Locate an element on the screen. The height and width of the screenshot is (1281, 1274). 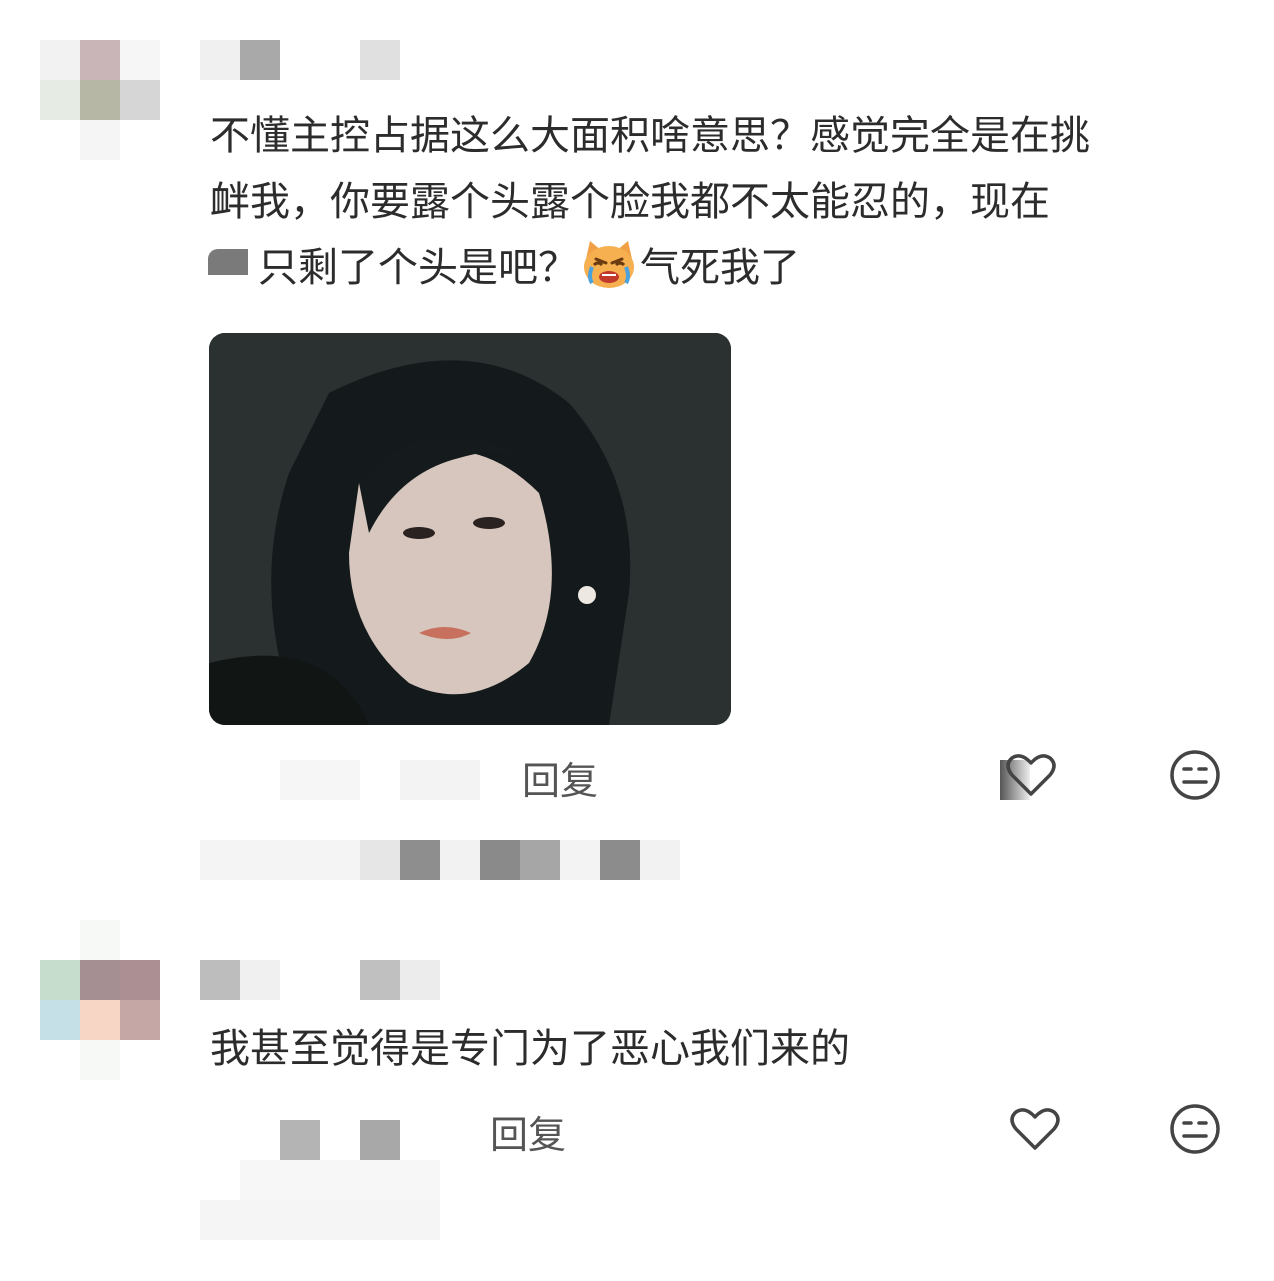
crying-angry-cat-emoji-icon is located at coordinates (609, 264).